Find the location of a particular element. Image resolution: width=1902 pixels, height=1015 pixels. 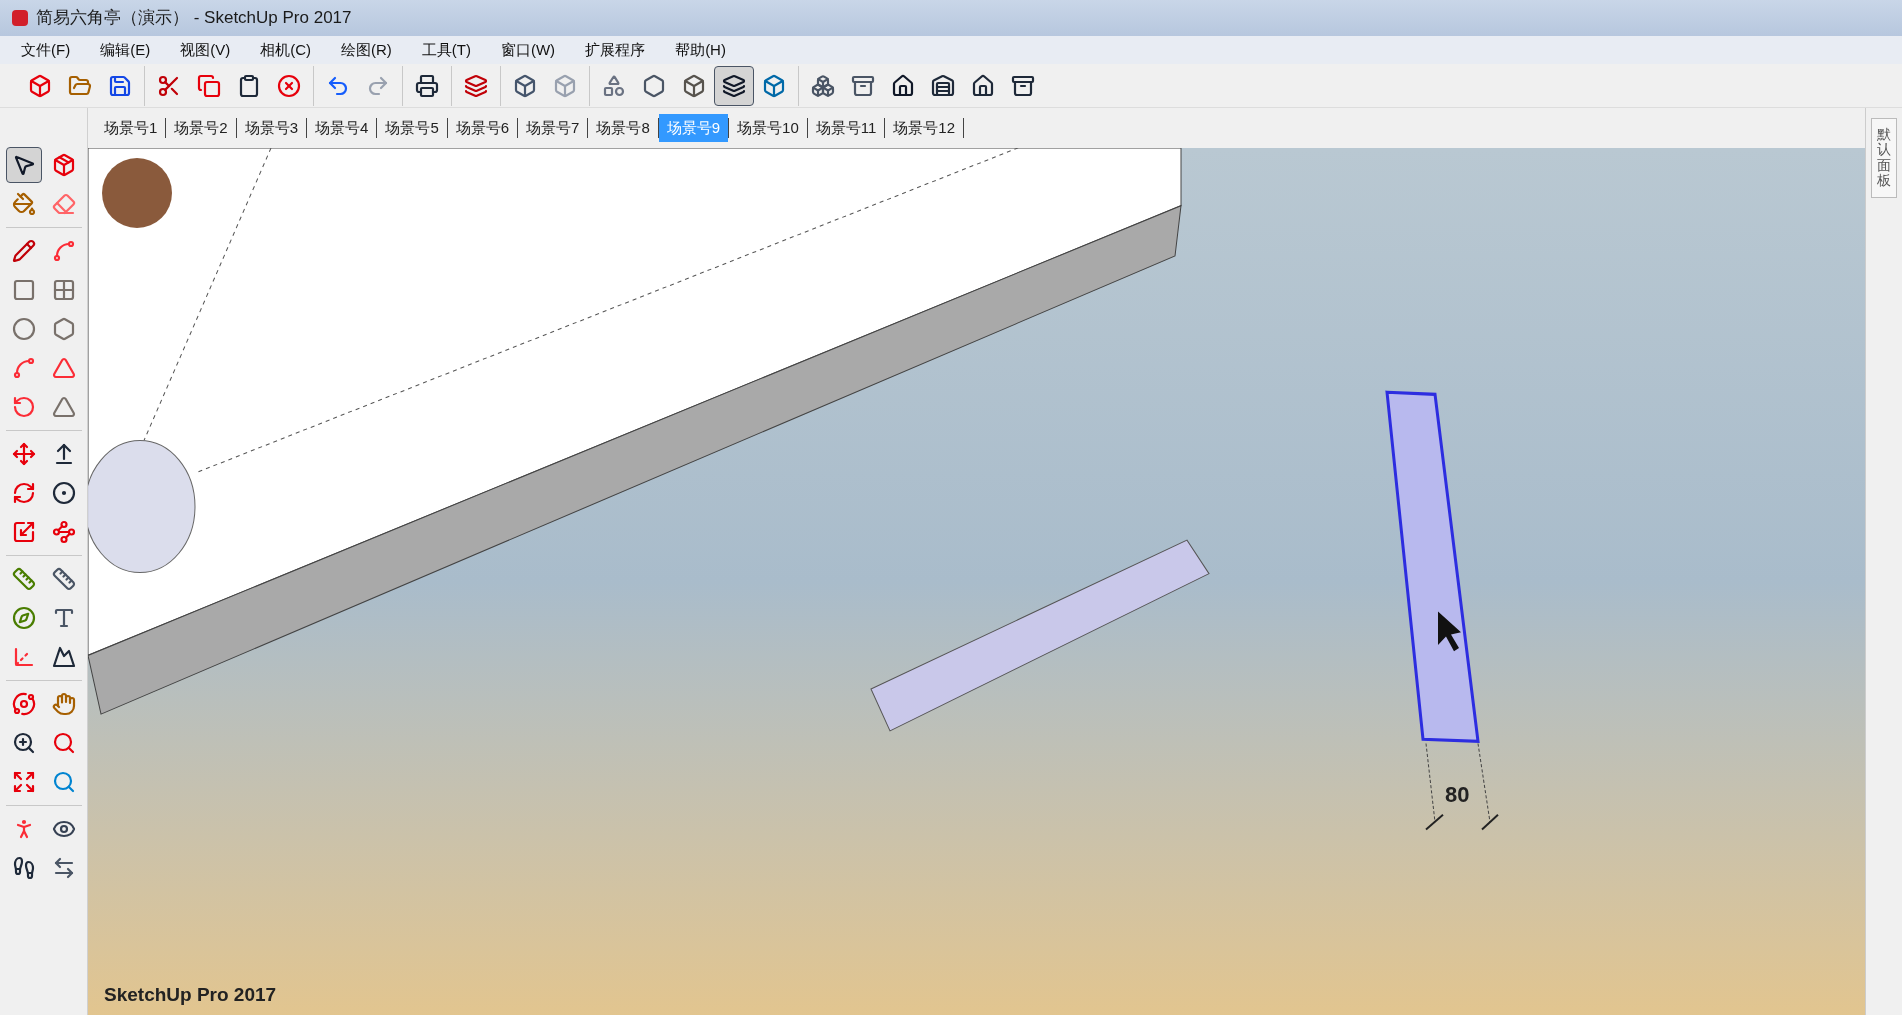

save-icon is located at coordinates (120, 85).